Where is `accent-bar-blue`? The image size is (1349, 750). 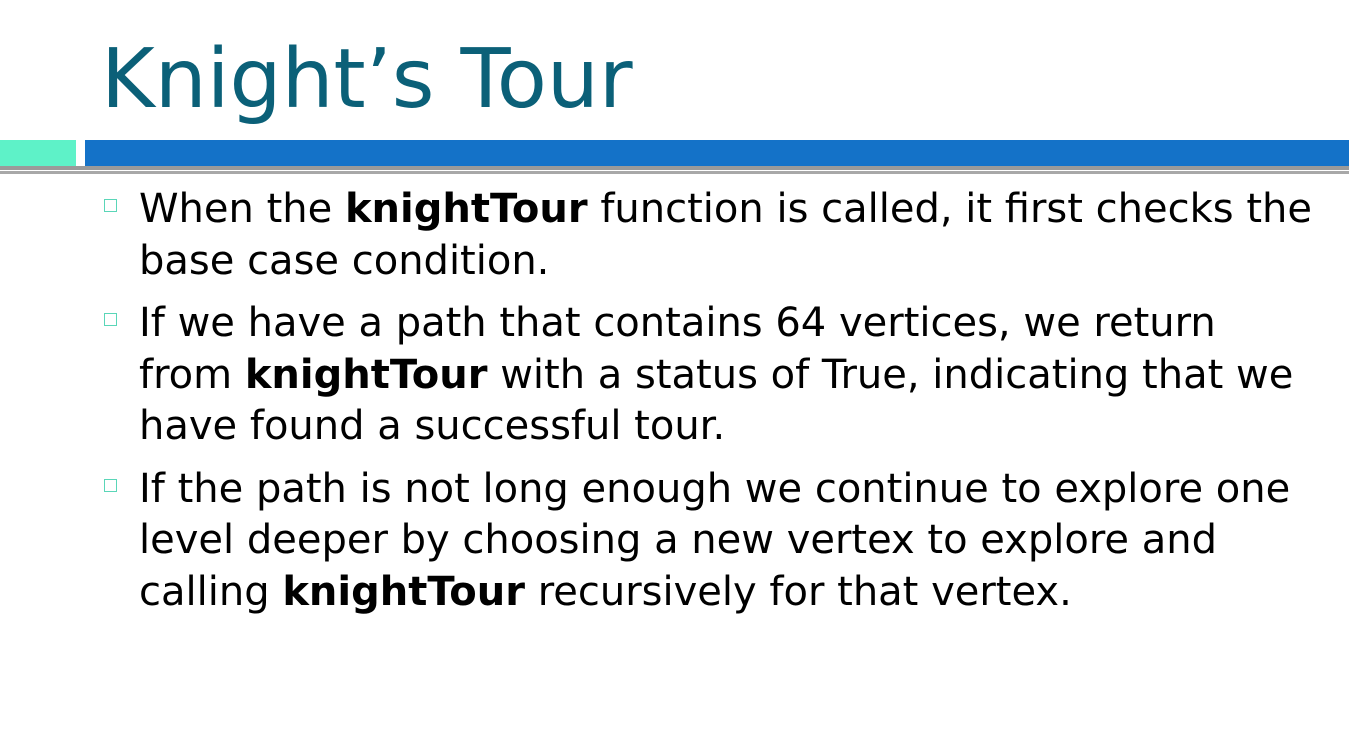
accent-bar-blue is located at coordinates (717, 153).